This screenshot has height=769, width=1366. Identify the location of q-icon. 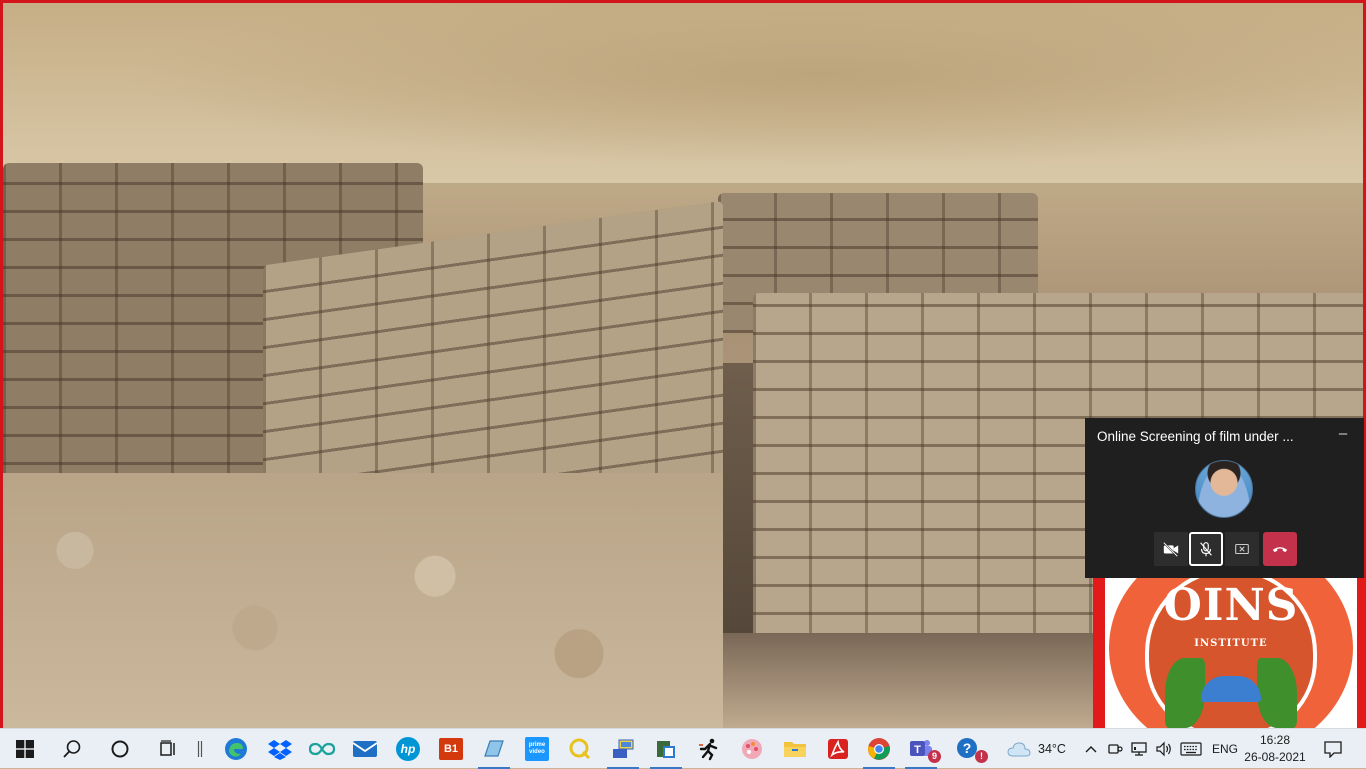
(580, 749).